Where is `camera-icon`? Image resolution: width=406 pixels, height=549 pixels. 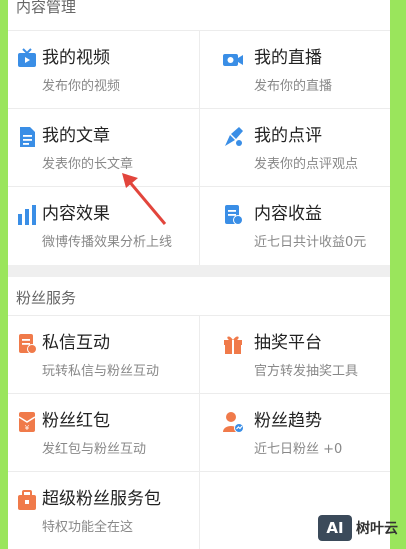 camera-icon is located at coordinates (233, 60).